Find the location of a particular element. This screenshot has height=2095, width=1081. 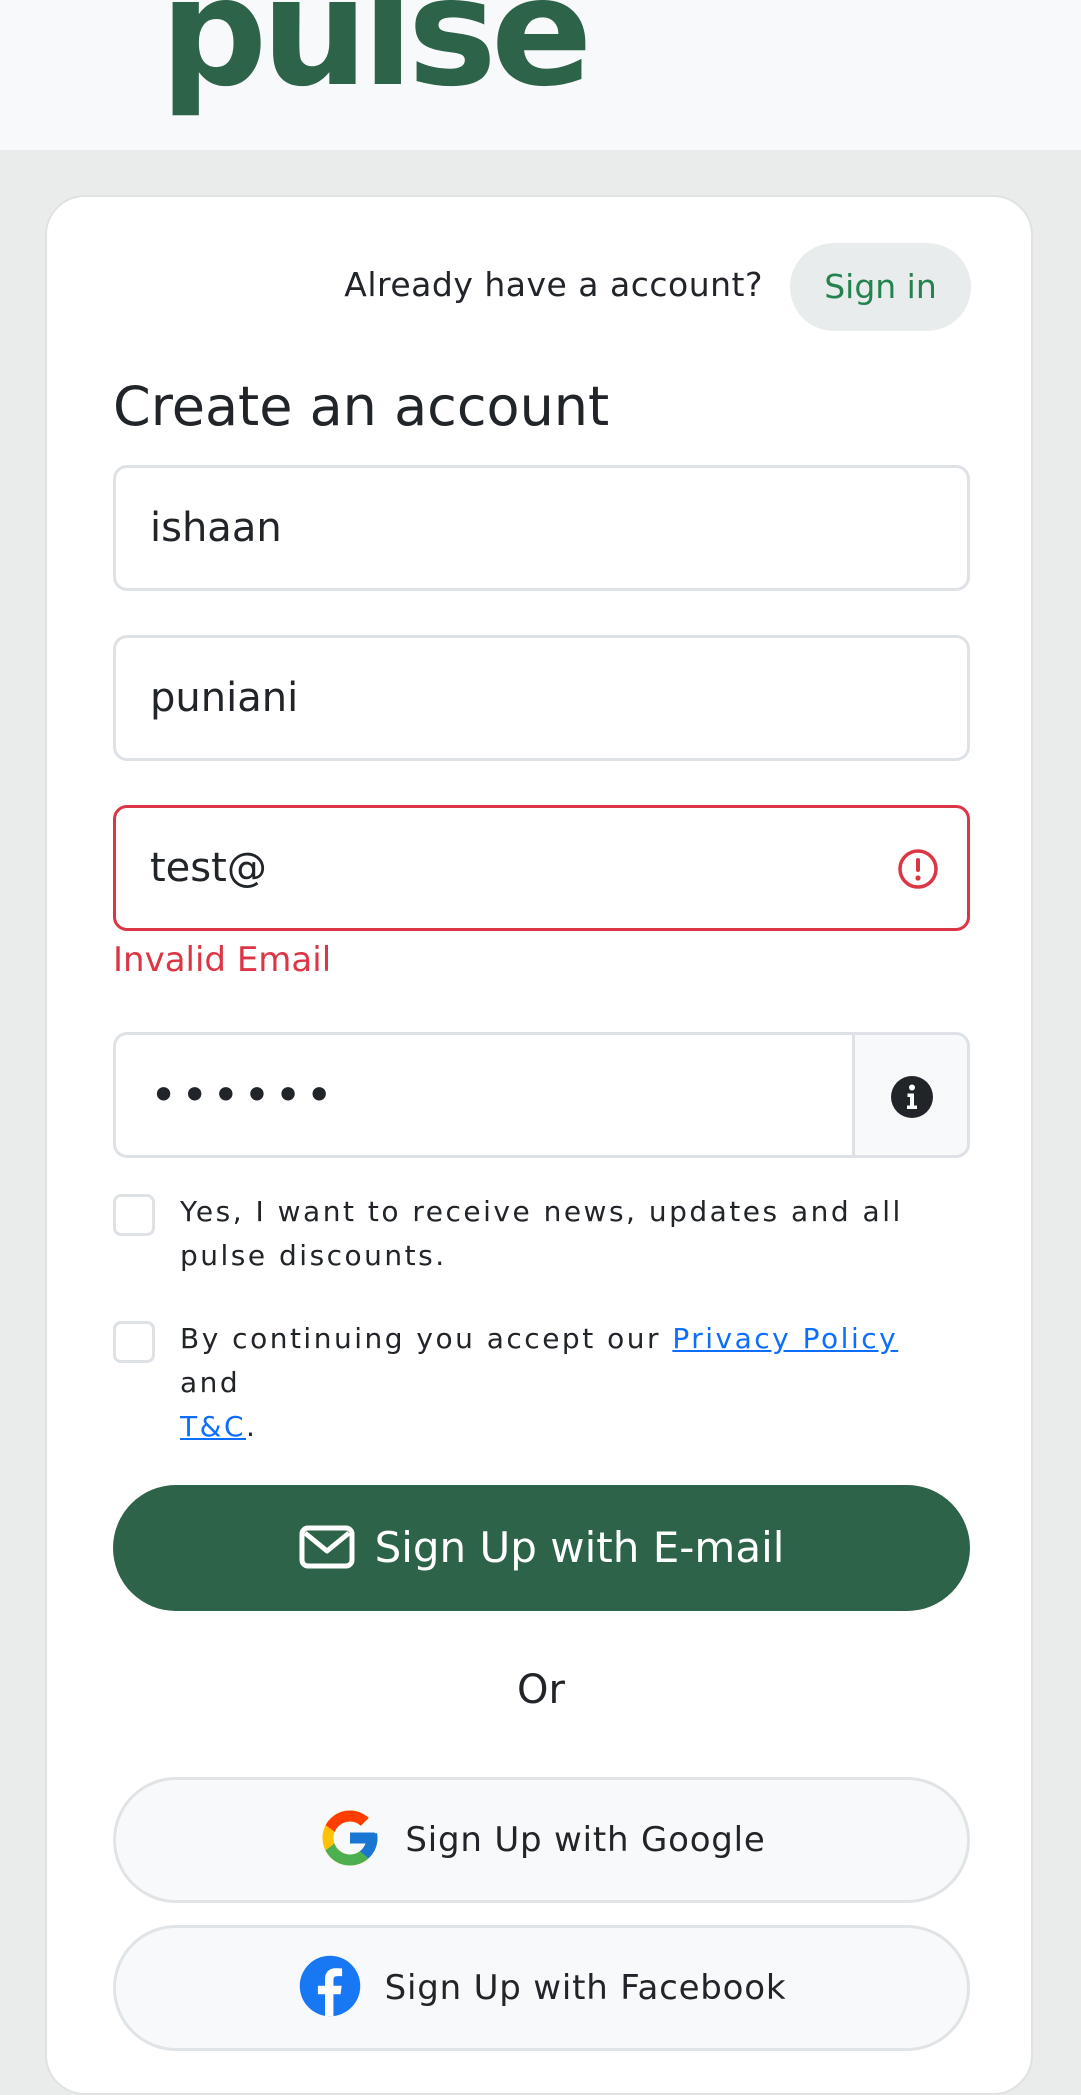

terms-suffix: . is located at coordinates (252, 1426).